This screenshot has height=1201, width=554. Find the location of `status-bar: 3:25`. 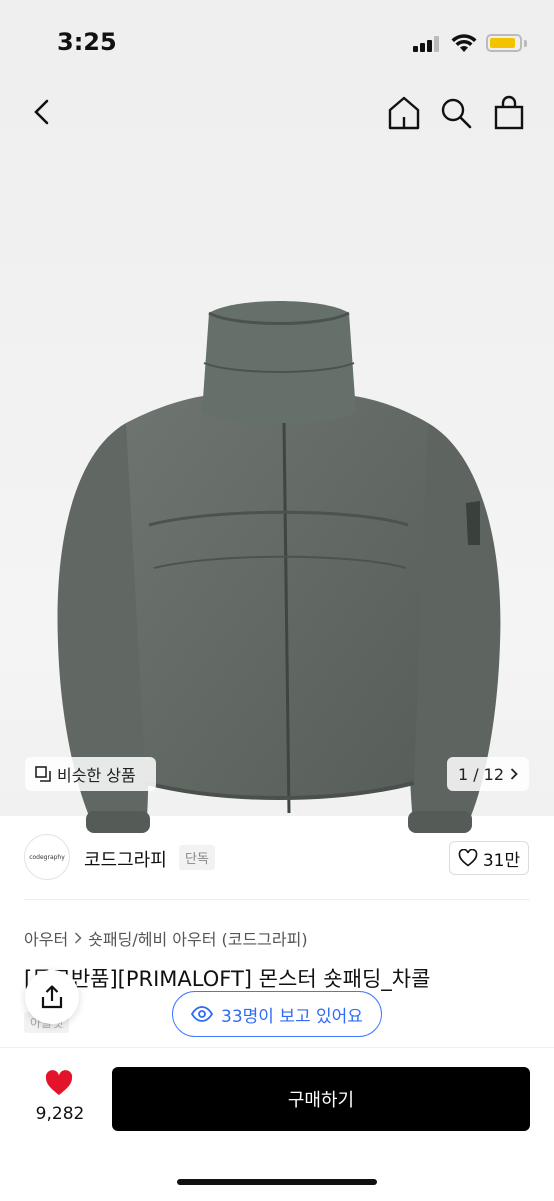

status-bar: 3:25 is located at coordinates (277, 44).